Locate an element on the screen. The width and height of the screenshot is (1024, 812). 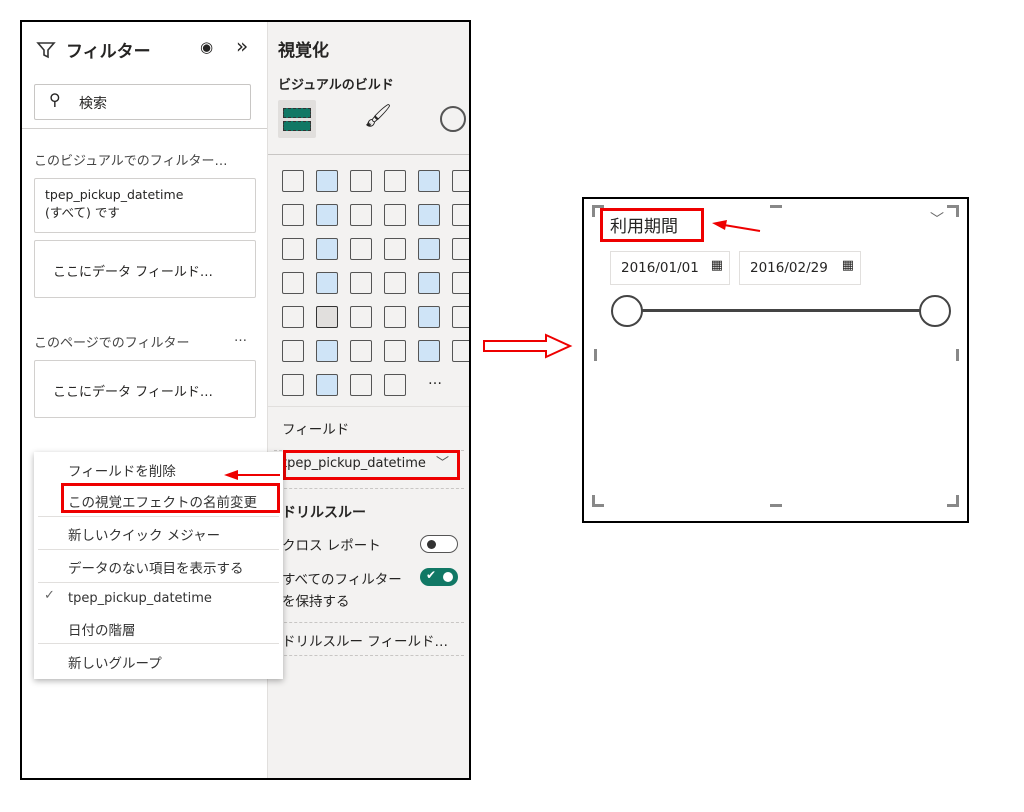
search-icon: ⚲ is located at coordinates (55, 99).